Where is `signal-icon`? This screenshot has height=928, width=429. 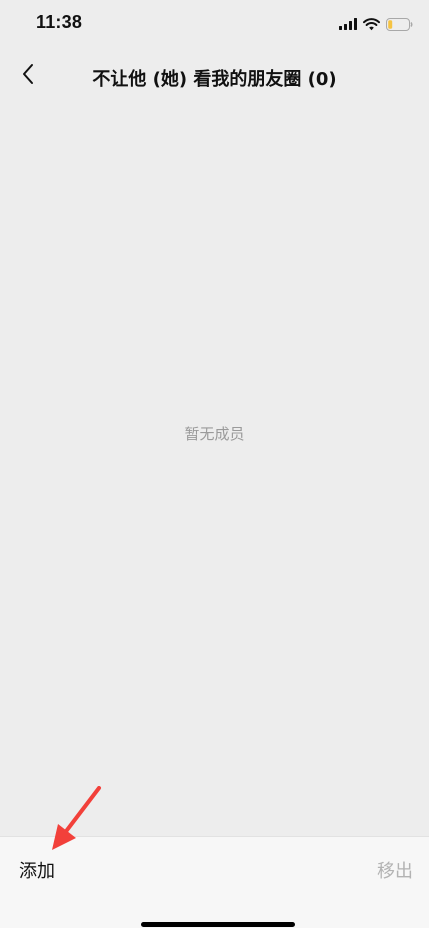
signal-icon is located at coordinates (348, 24).